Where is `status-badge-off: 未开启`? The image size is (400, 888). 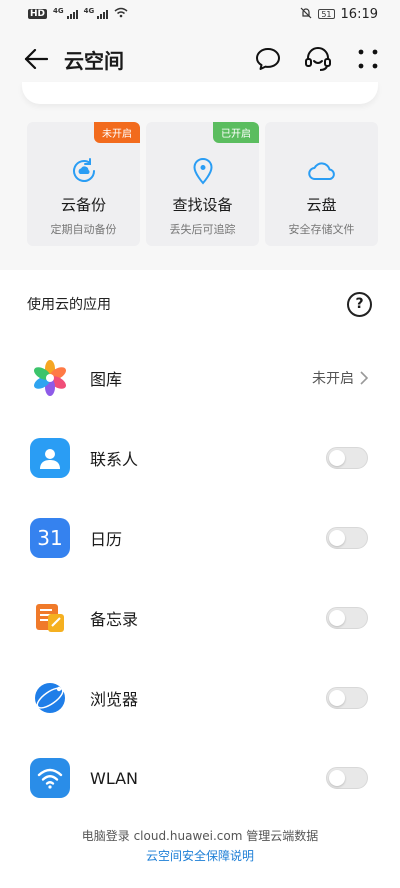
status-badge-off: 未开启 is located at coordinates (117, 132).